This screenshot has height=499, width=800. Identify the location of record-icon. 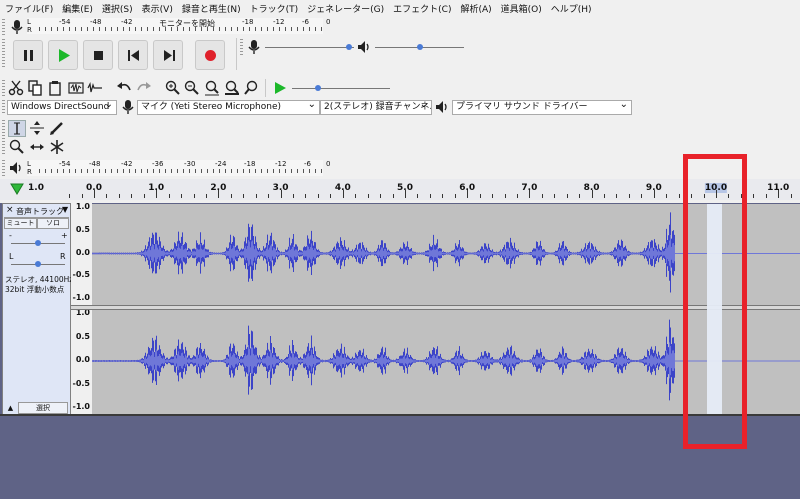
(210, 55).